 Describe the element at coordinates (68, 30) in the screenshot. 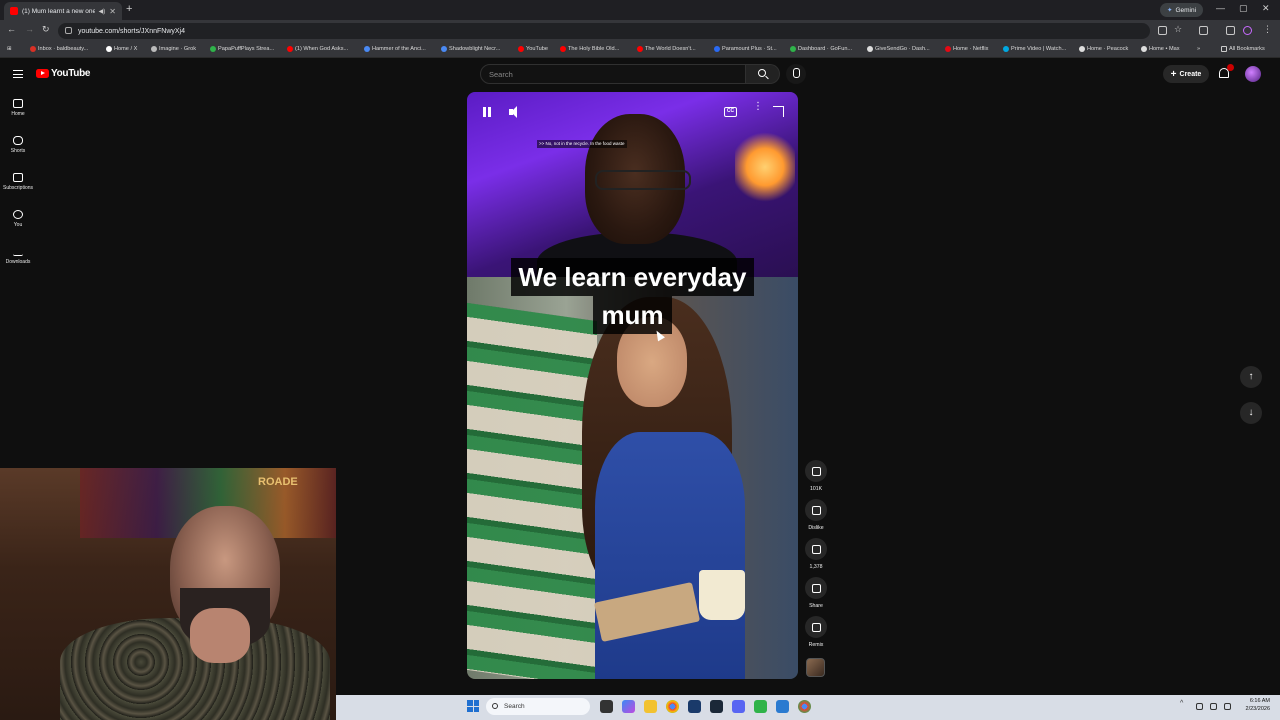

I see `site-info-icon` at that location.